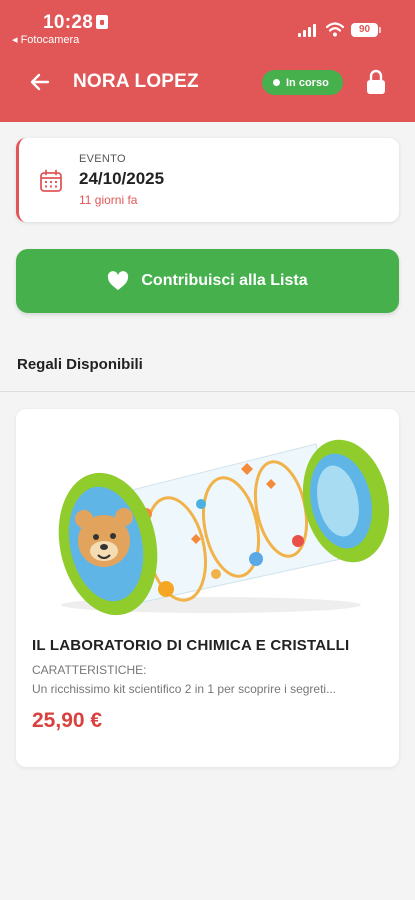 This screenshot has width=415, height=900. I want to click on signal-icon, so click(308, 30).